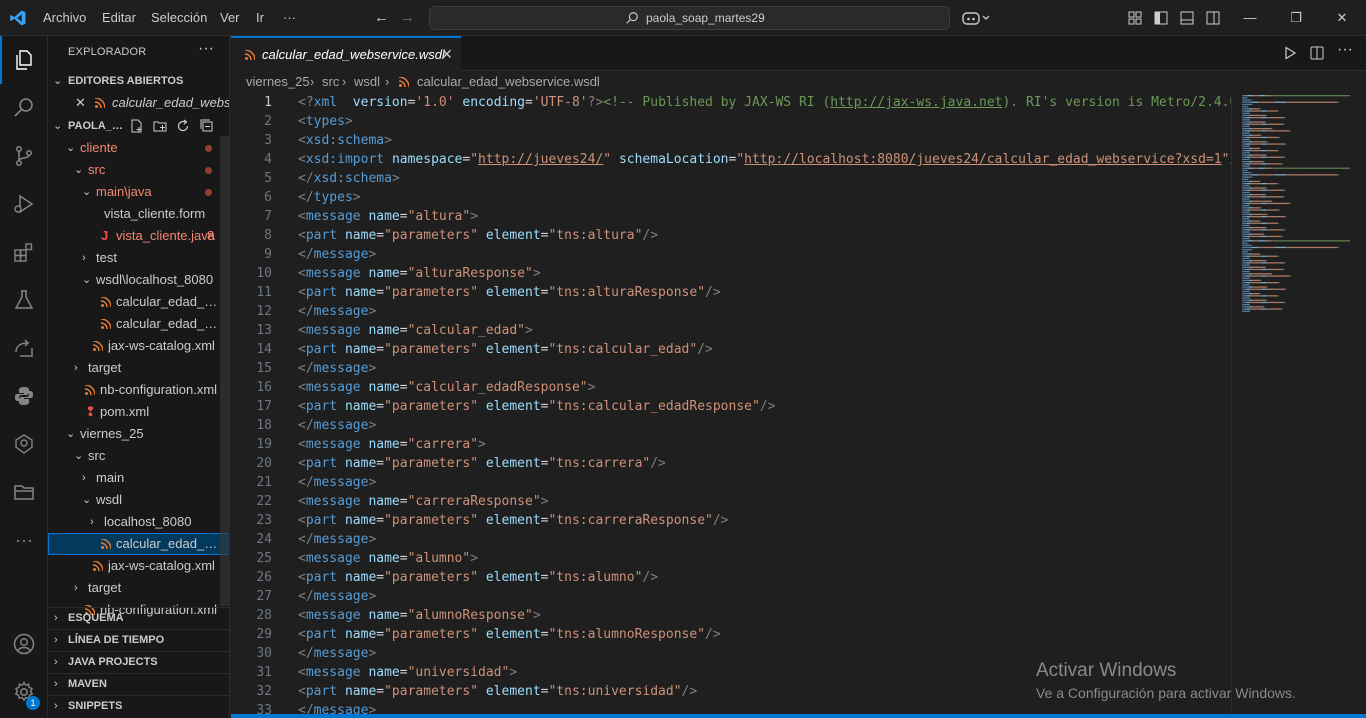 This screenshot has height=718, width=1366. Describe the element at coordinates (1296, 18) in the screenshot. I see `restore-button: ❐` at that location.